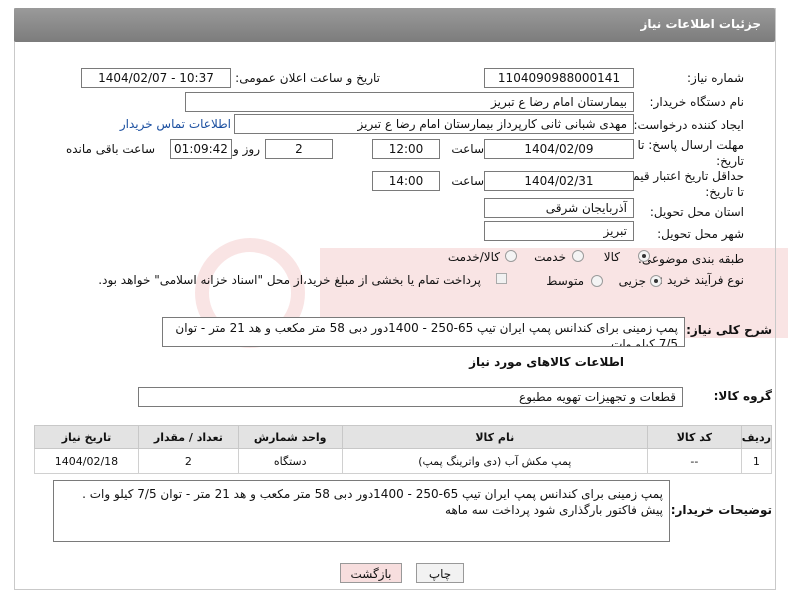  Describe the element at coordinates (406, 149) in the screenshot. I see `deadline-time-field: 12:00` at that location.